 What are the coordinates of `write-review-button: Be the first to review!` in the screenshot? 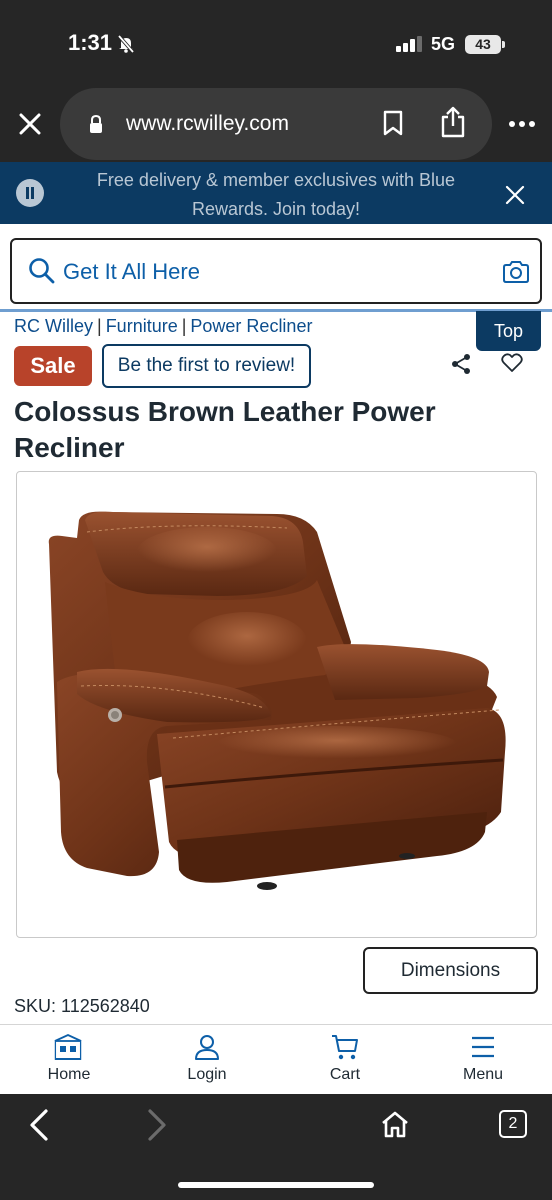 It's located at (206, 366).